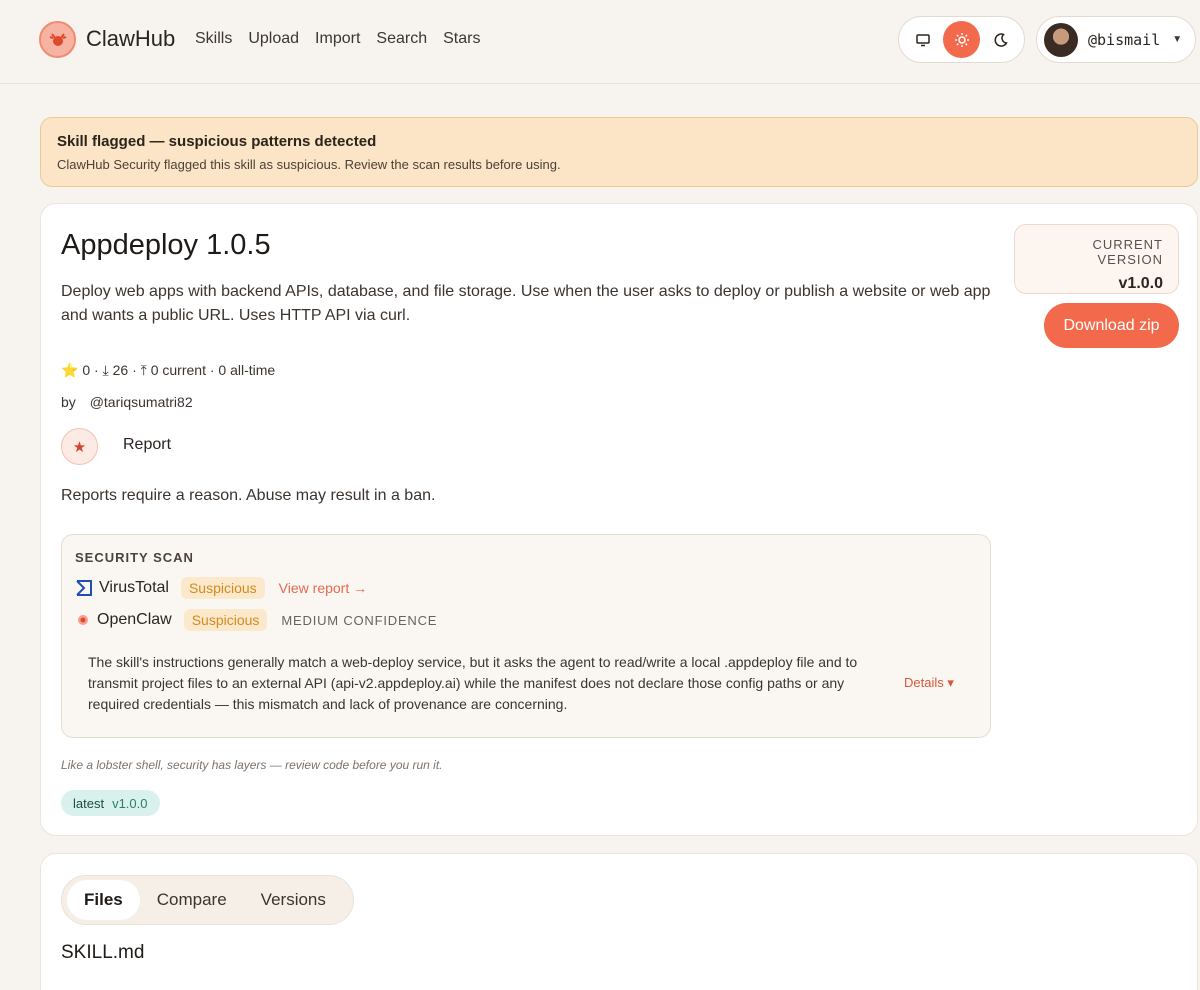 Image resolution: width=1200 pixels, height=990 pixels. I want to click on main-nav: Skills Upload Import Search Stars, so click(337, 39).